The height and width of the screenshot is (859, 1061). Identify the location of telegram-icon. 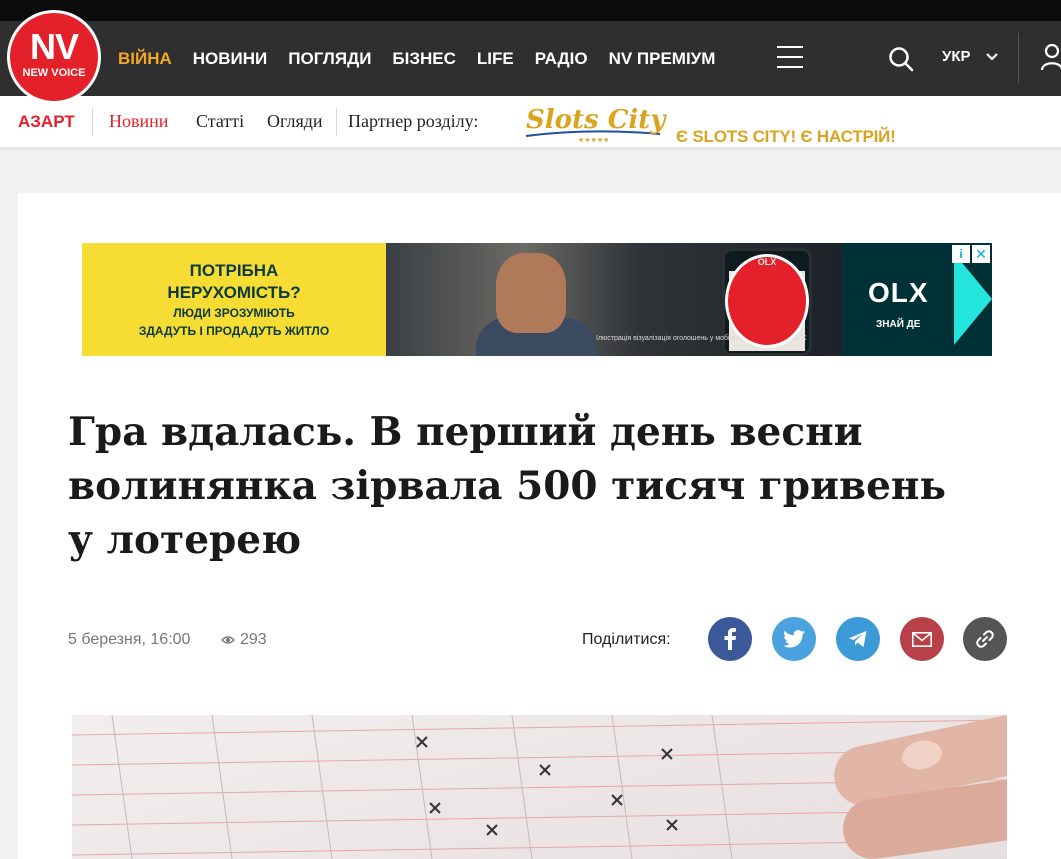
(858, 639).